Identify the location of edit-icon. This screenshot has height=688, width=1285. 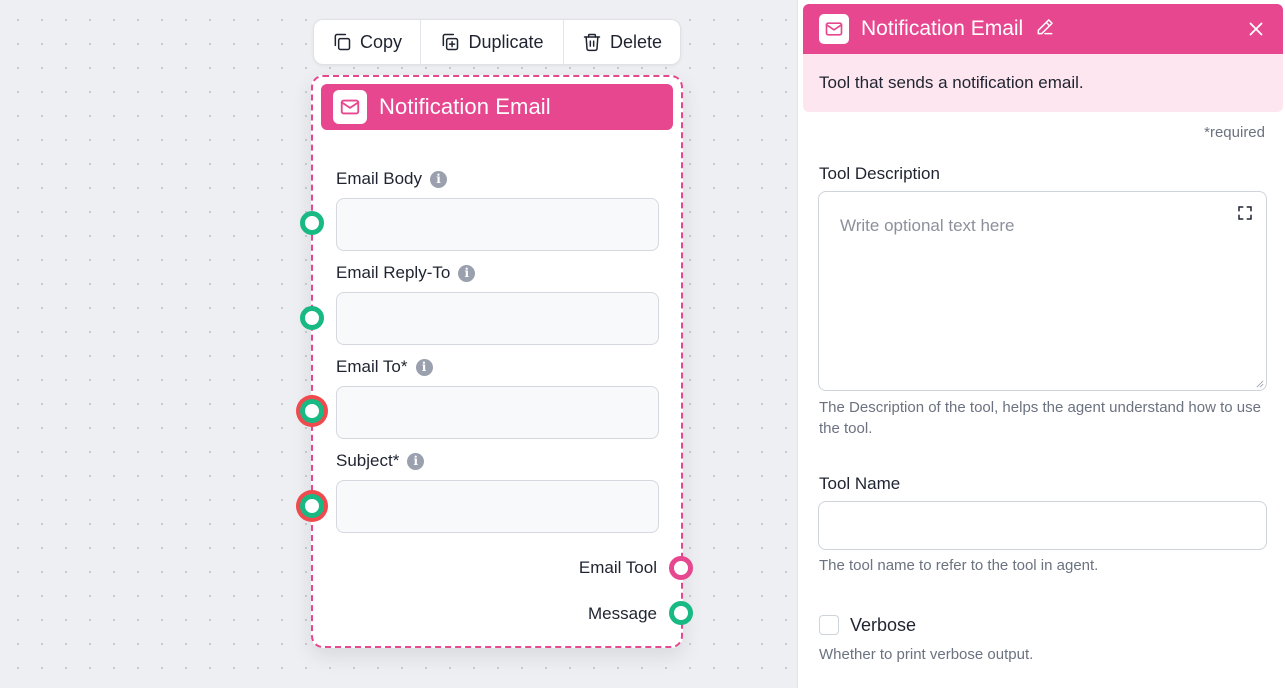
(1045, 29).